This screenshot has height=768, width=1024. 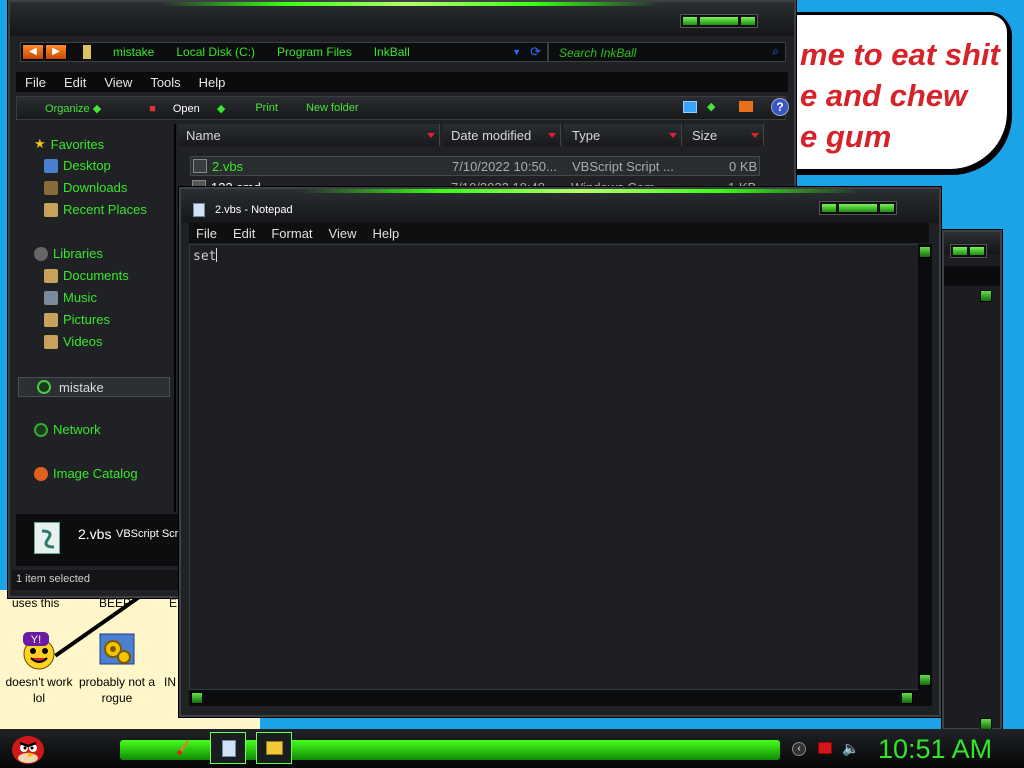 What do you see at coordinates (217, 255) in the screenshot?
I see `text-caret` at bounding box center [217, 255].